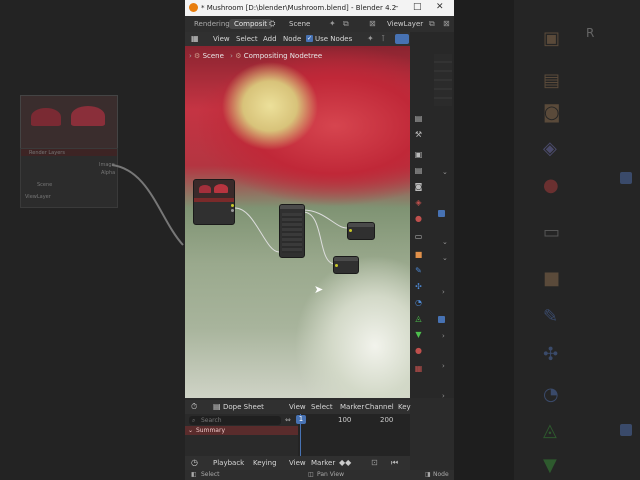 Image resolution: width=640 pixels, height=480 pixels. What do you see at coordinates (243, 407) in the screenshot?
I see `dope-sheet-mode-selector: Dope Sheet` at bounding box center [243, 407].